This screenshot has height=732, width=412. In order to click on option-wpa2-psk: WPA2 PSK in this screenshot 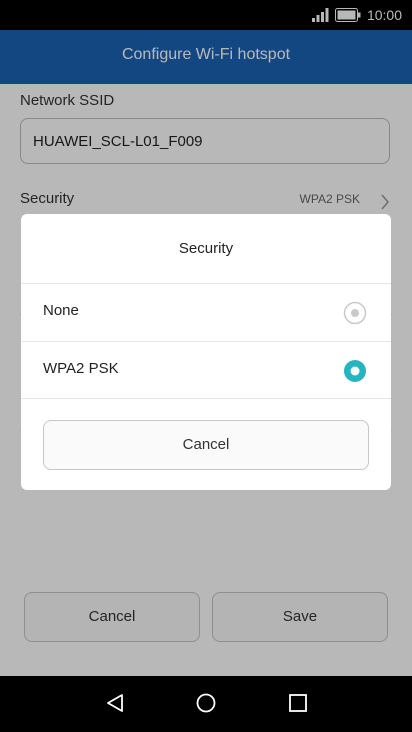, I will do `click(206, 370)`.